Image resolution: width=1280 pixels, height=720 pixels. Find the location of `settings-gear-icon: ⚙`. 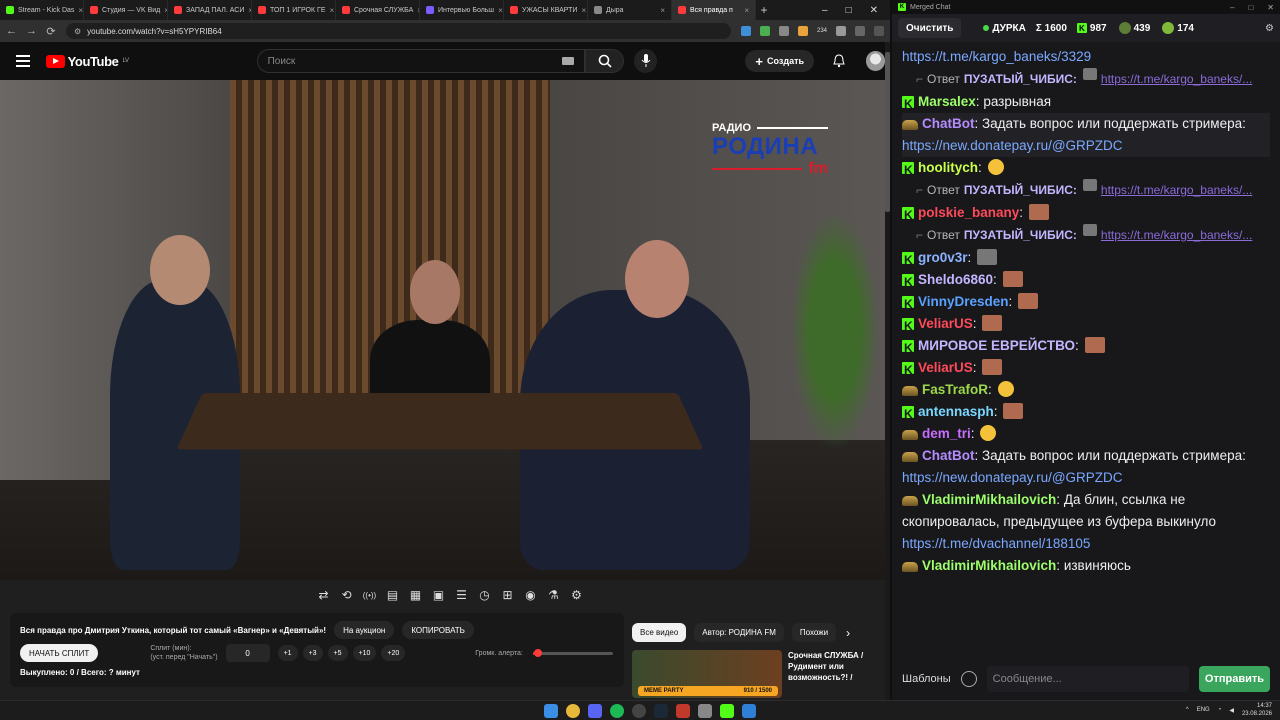

settings-gear-icon: ⚙ is located at coordinates (1269, 28).